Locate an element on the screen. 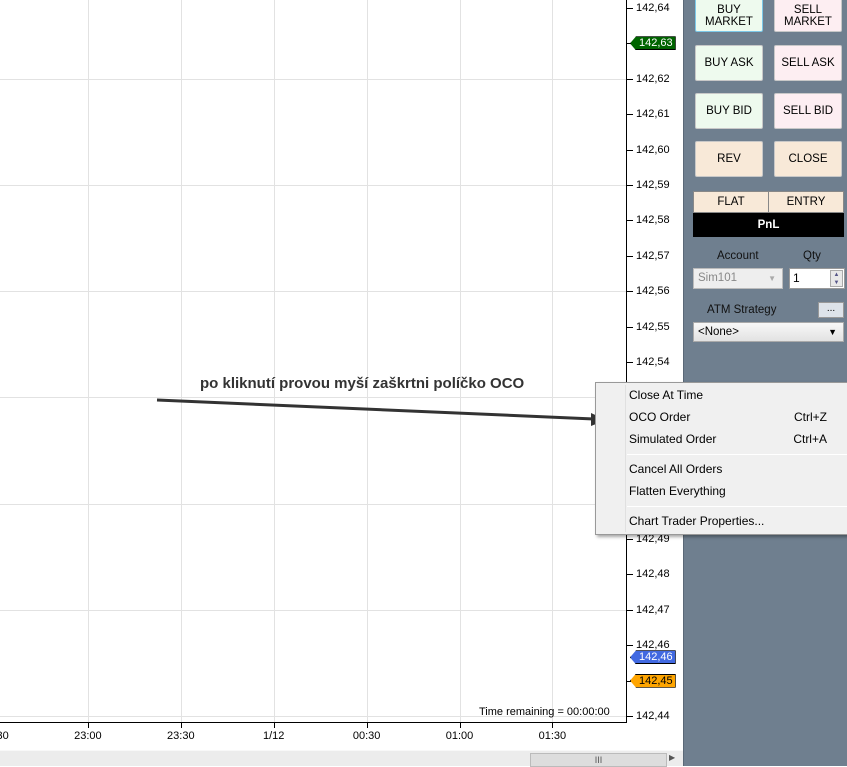 The image size is (847, 767). rev-button: REV is located at coordinates (729, 159).